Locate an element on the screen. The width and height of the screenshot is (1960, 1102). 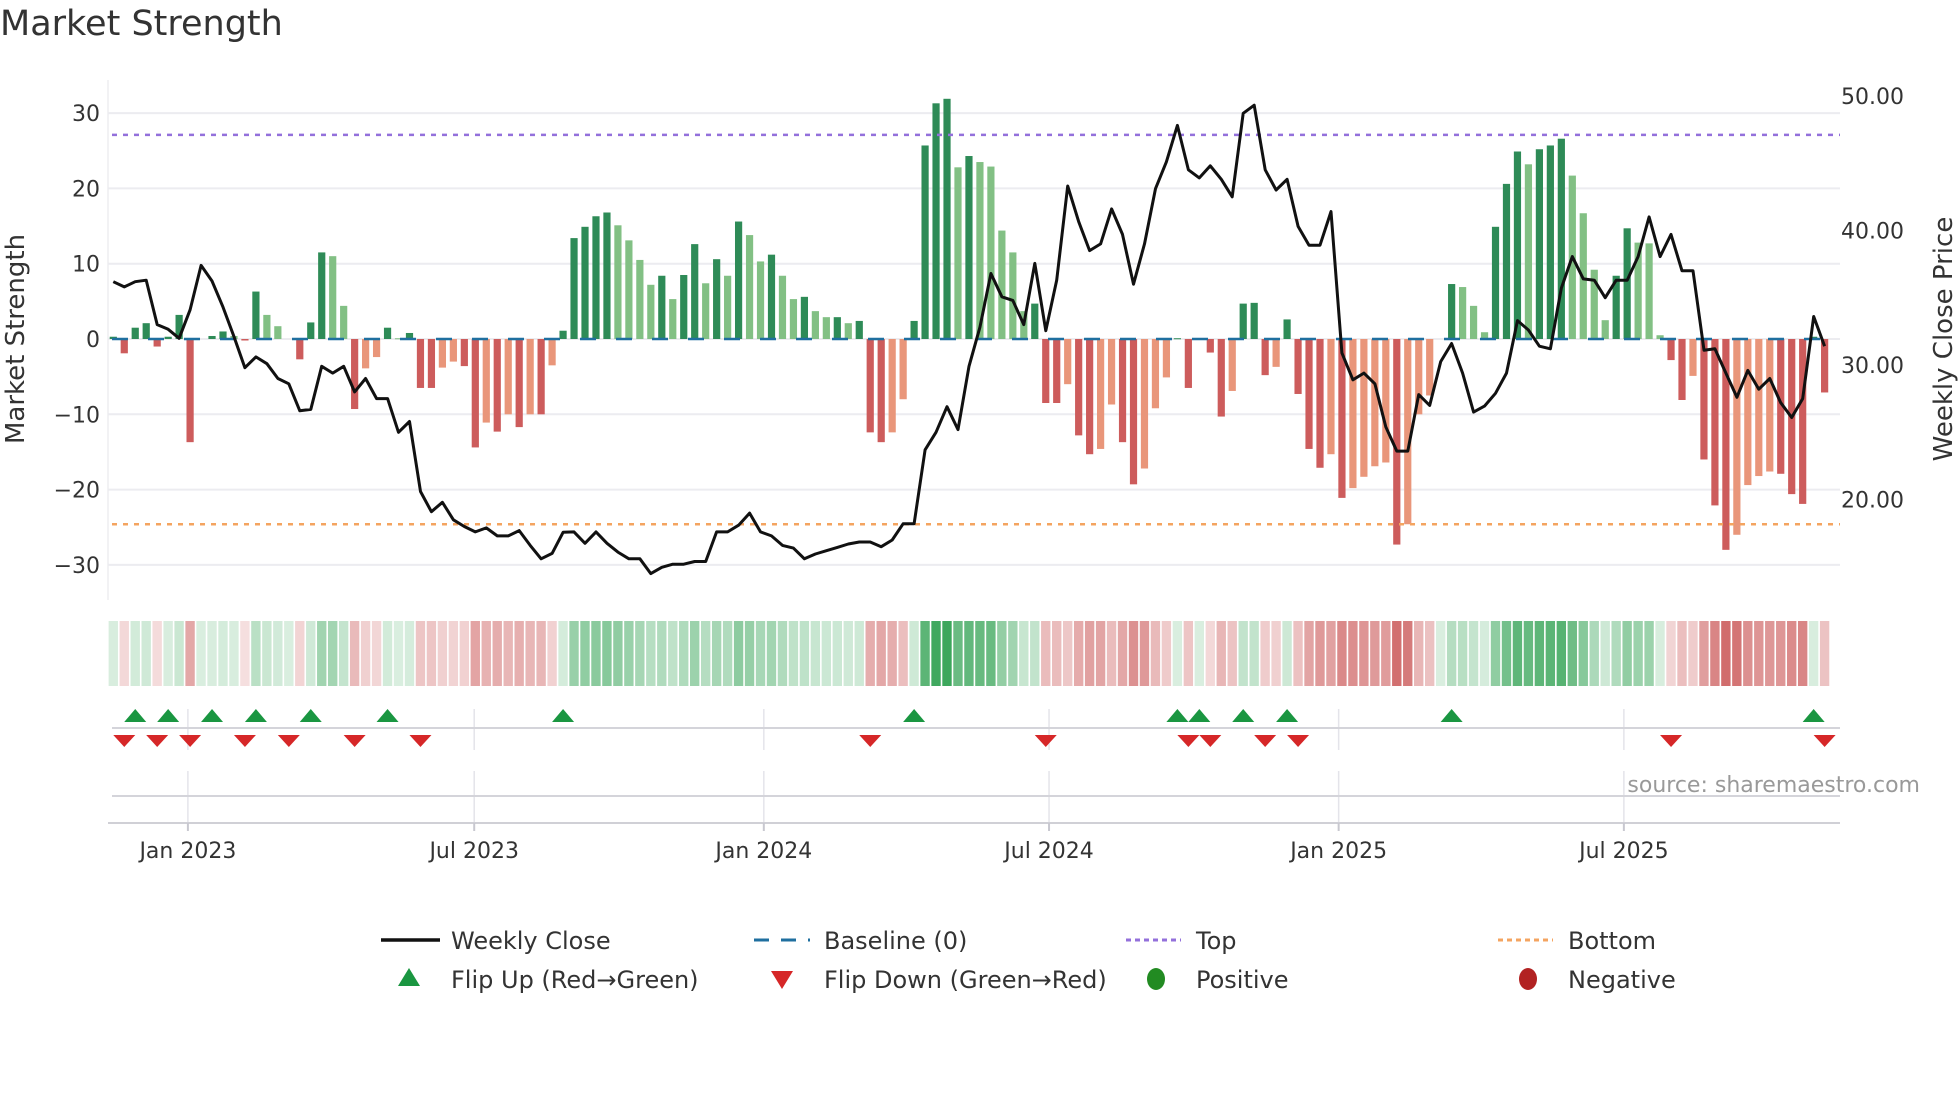
triangle-up-icon is located at coordinates (409, 977).